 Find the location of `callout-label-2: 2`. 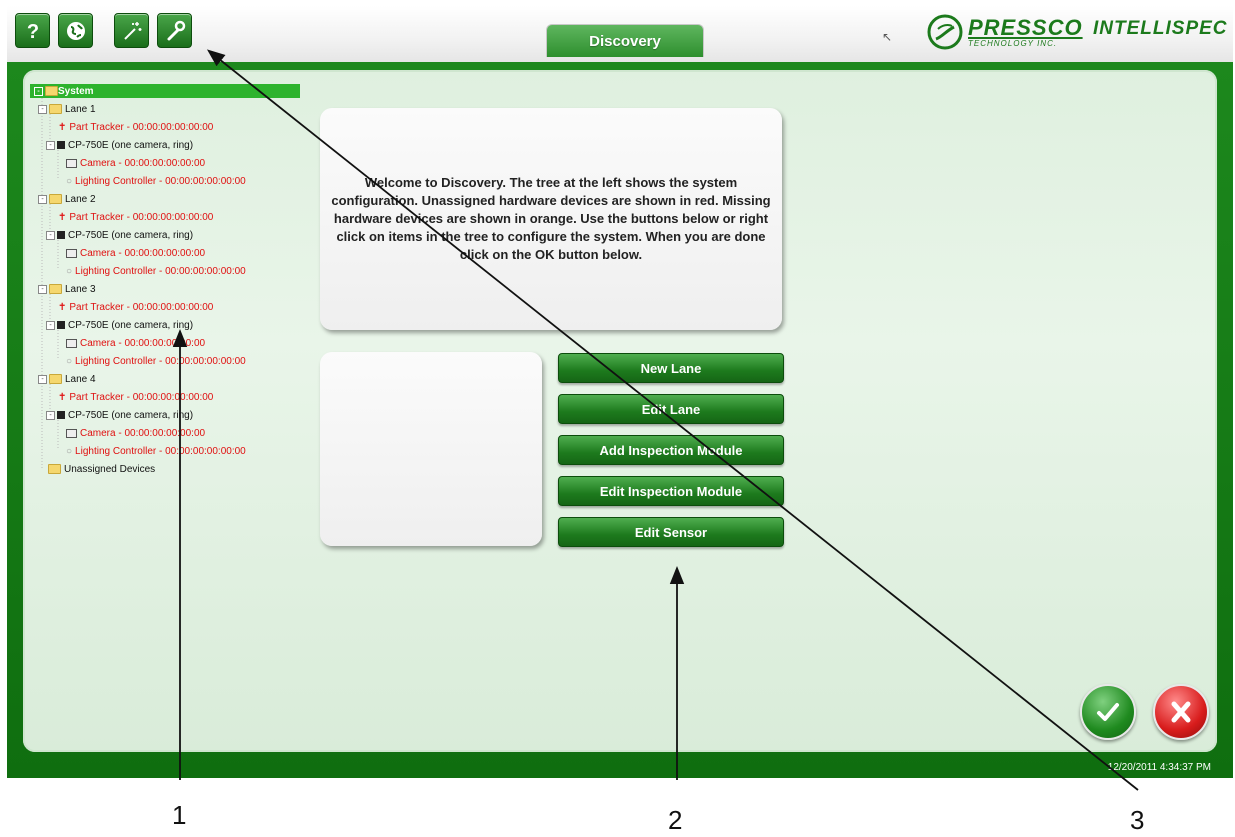

callout-label-2: 2 is located at coordinates (675, 820).